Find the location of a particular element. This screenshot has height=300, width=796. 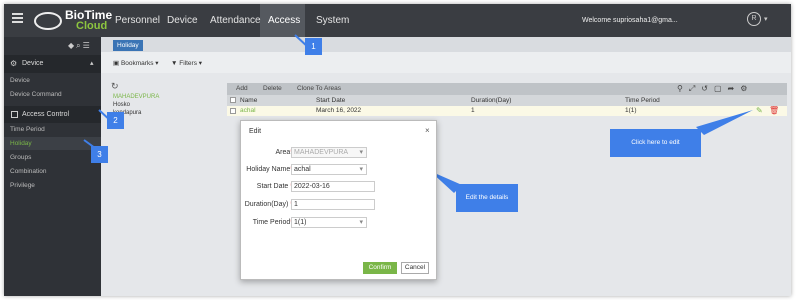

callout-arrow is located at coordinates (724, 122).